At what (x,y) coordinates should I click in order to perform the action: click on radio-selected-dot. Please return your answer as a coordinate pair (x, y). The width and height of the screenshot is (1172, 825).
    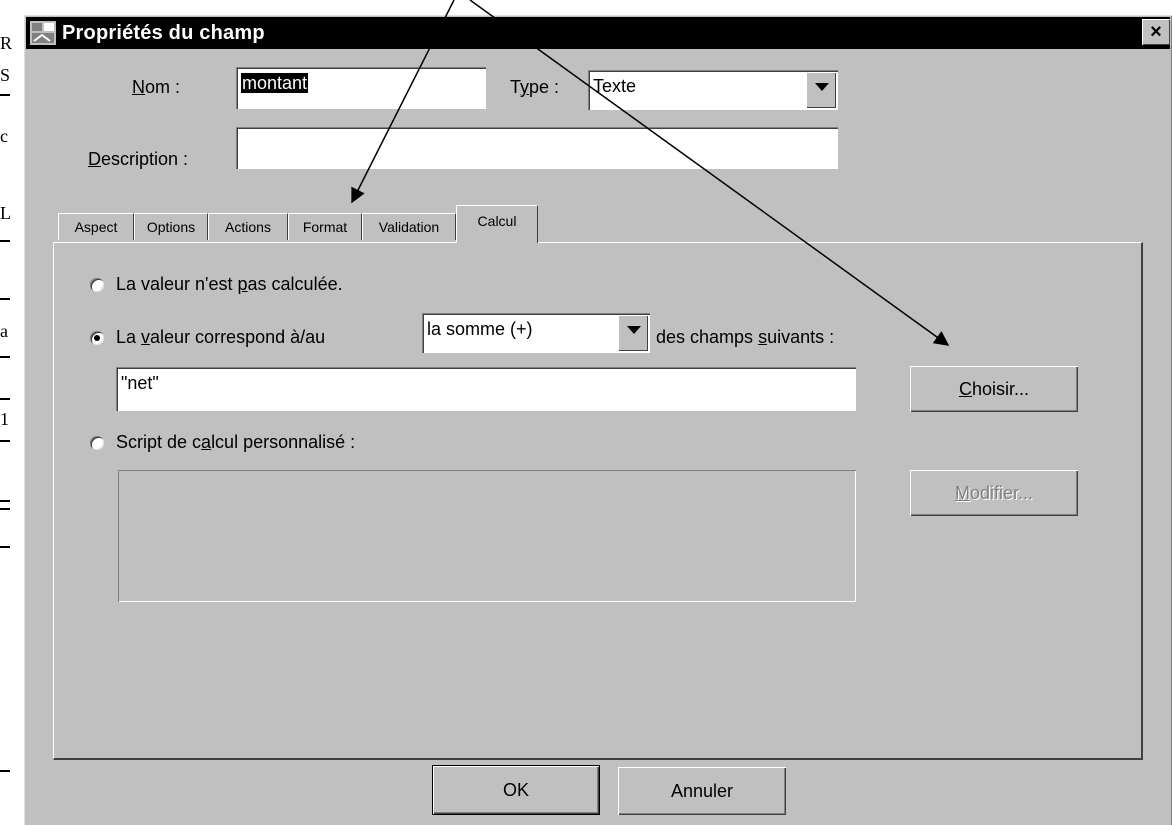
    Looking at the image, I should click on (97, 338).